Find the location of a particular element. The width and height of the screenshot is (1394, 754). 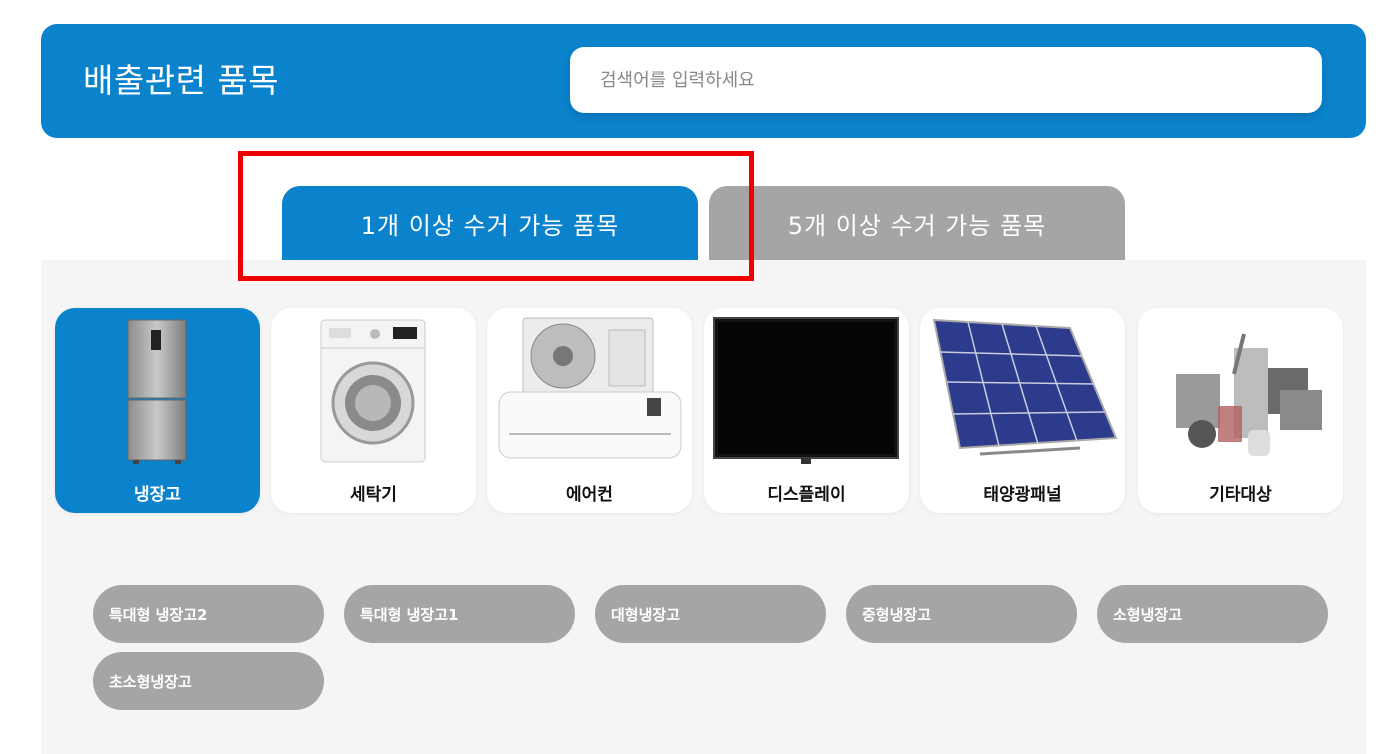

refrigerator-image is located at coordinates (157, 391).